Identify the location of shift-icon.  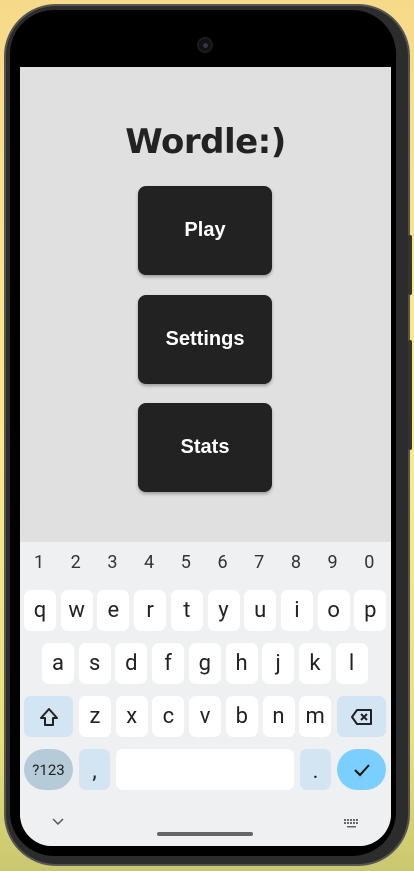
(48, 716).